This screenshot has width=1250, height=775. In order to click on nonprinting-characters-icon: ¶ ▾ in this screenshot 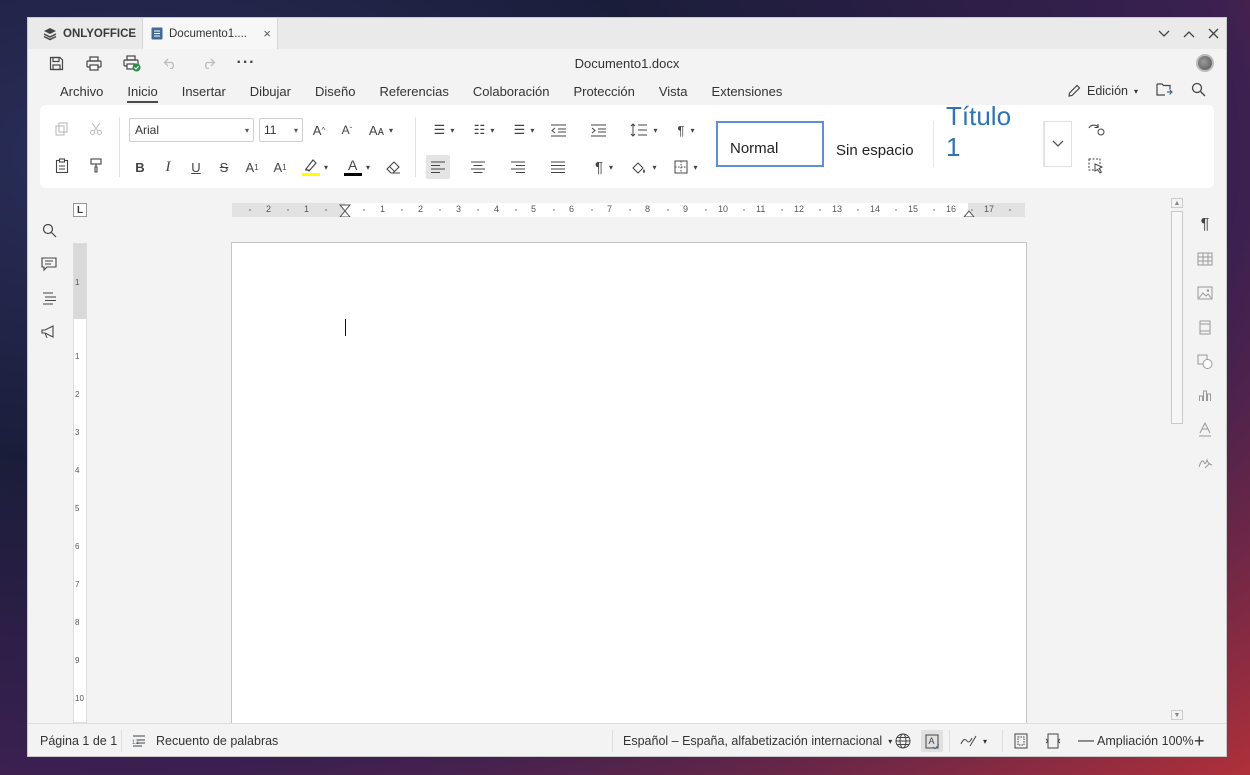, I will do `click(604, 167)`.